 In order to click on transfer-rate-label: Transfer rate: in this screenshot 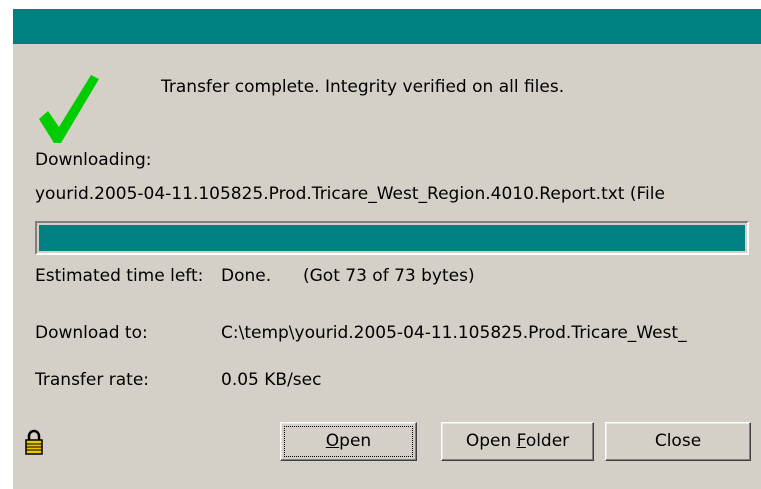, I will do `click(92, 380)`.